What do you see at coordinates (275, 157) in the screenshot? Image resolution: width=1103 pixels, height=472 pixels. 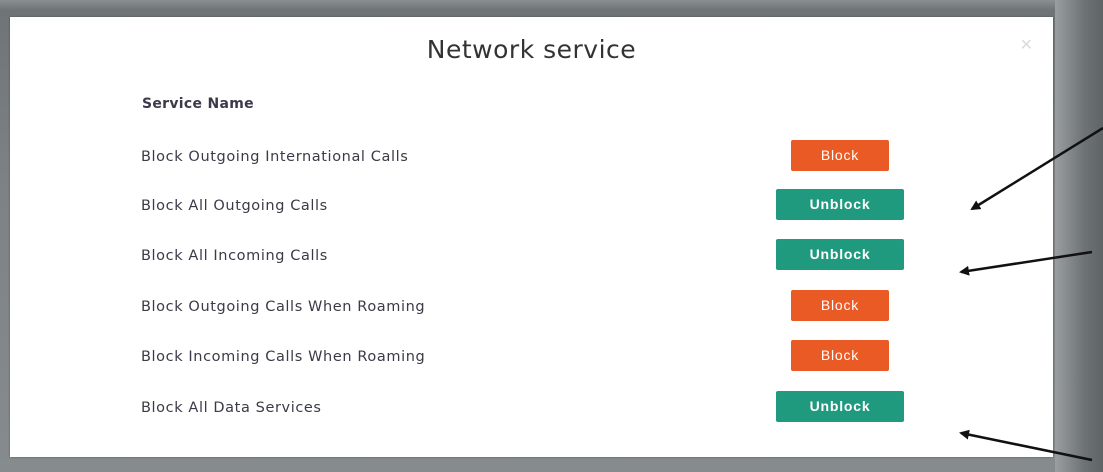 I see `service-label: Block Outgoing International Calls` at bounding box center [275, 157].